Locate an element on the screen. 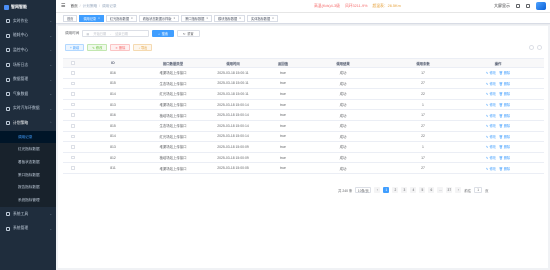 The width and height of the screenshot is (550, 270). sidebar-item: 数据管理 ⌄ is located at coordinates (28, 79).